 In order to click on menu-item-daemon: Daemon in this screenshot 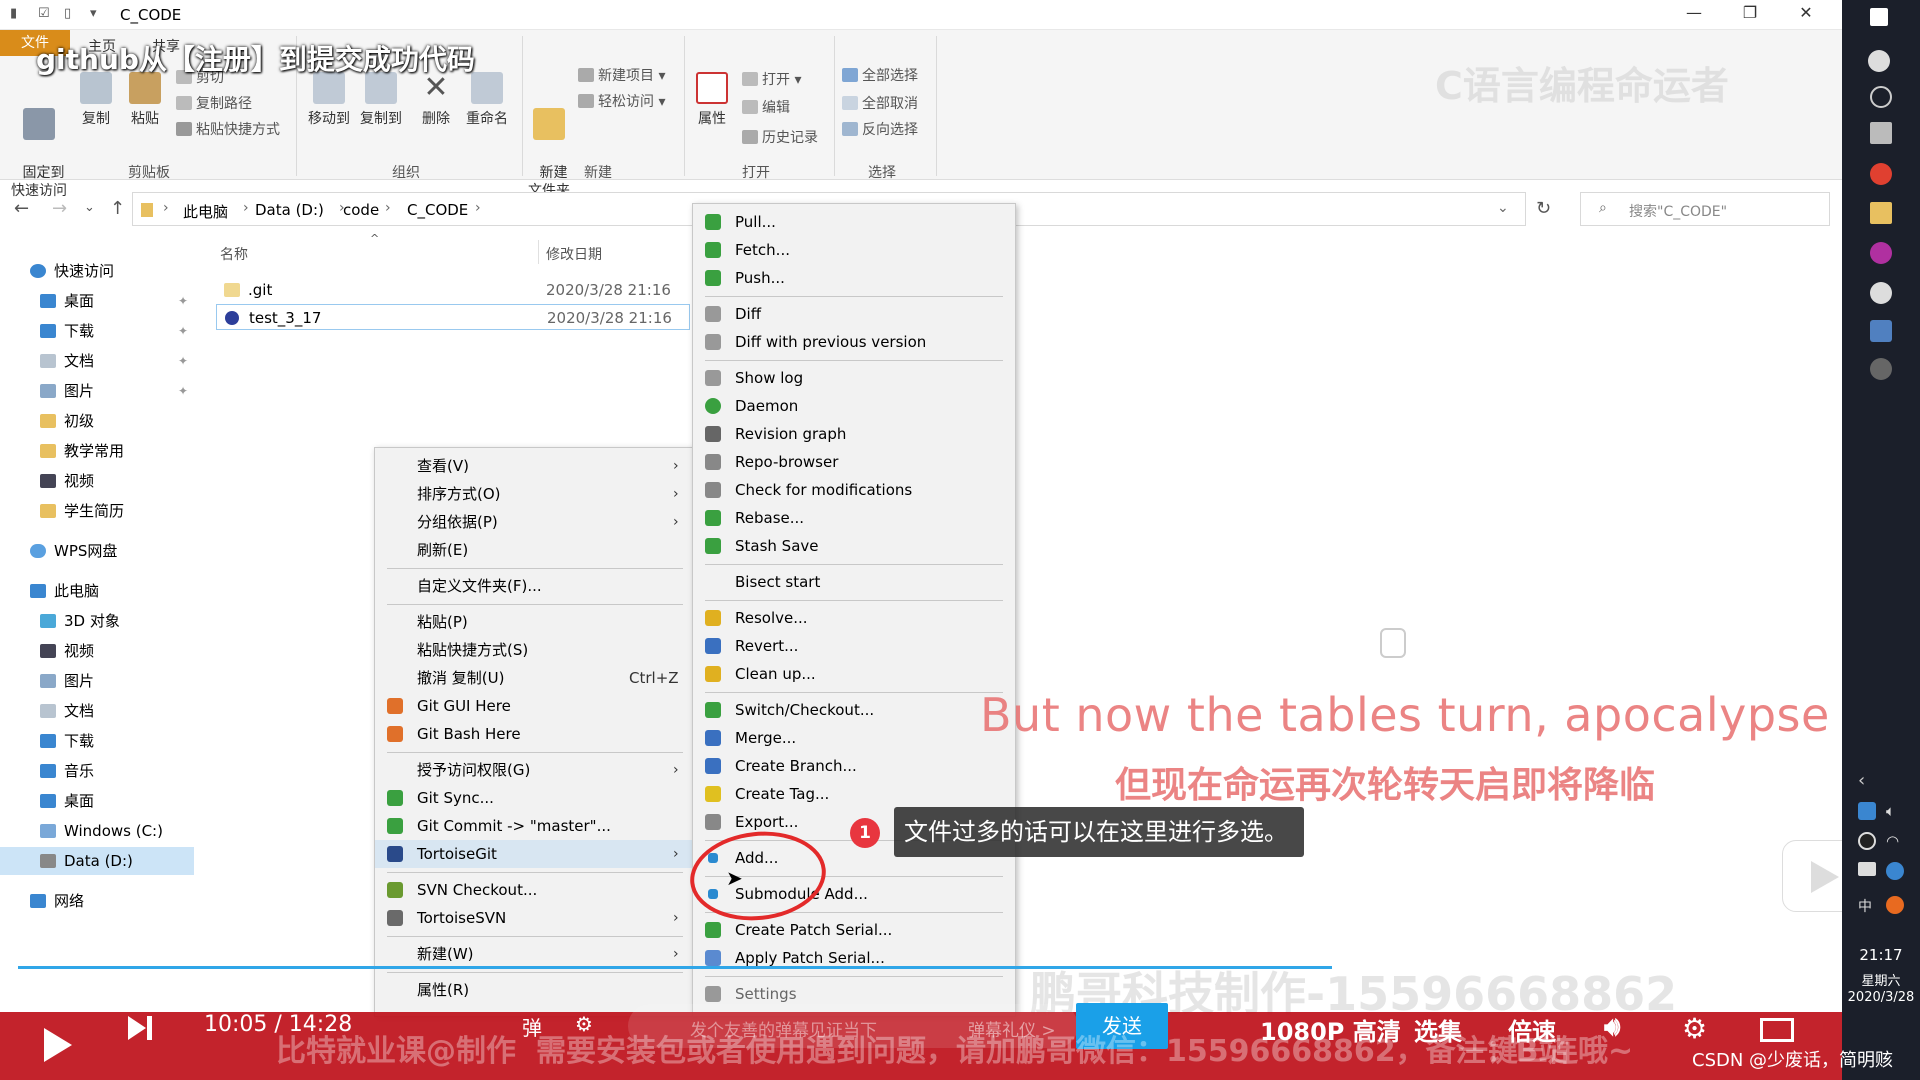, I will do `click(854, 406)`.